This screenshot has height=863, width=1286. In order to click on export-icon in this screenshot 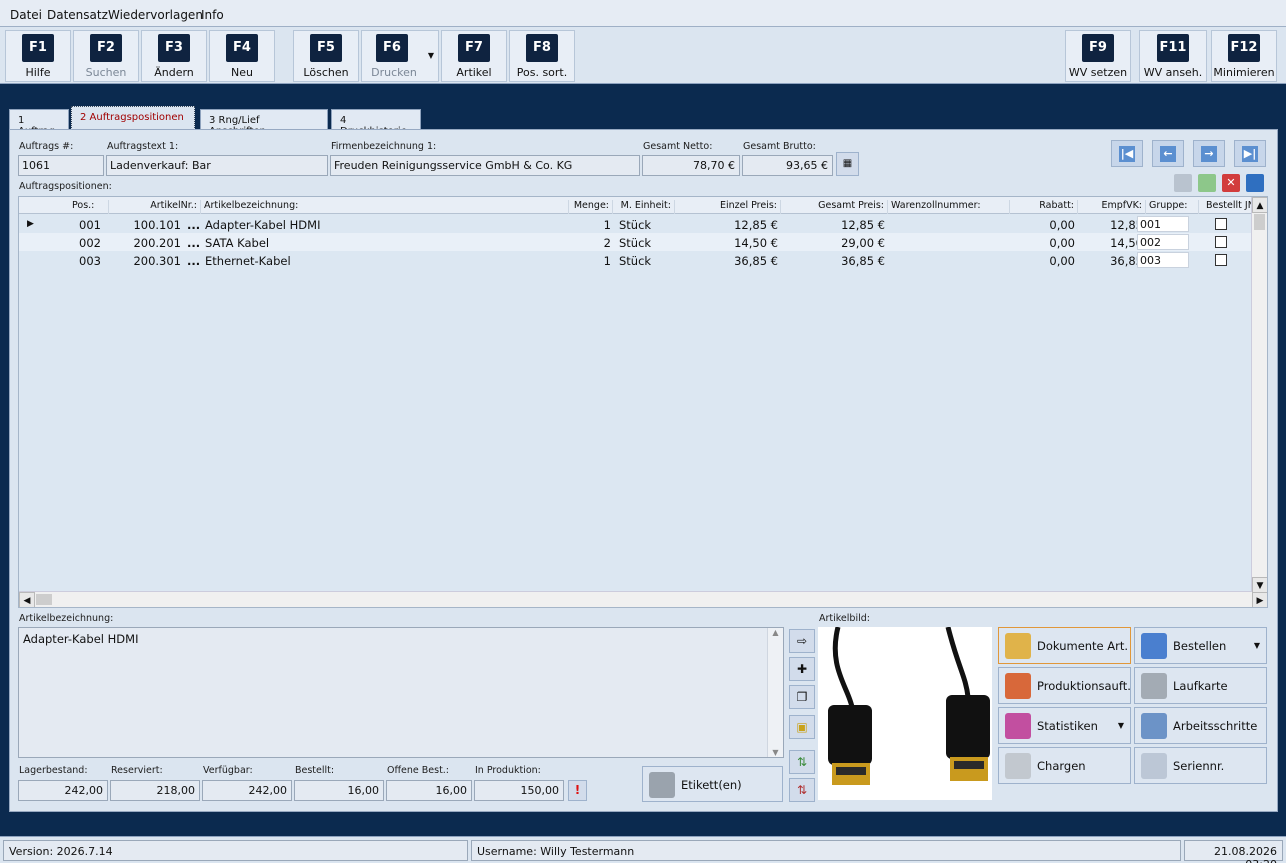, I will do `click(1207, 183)`.